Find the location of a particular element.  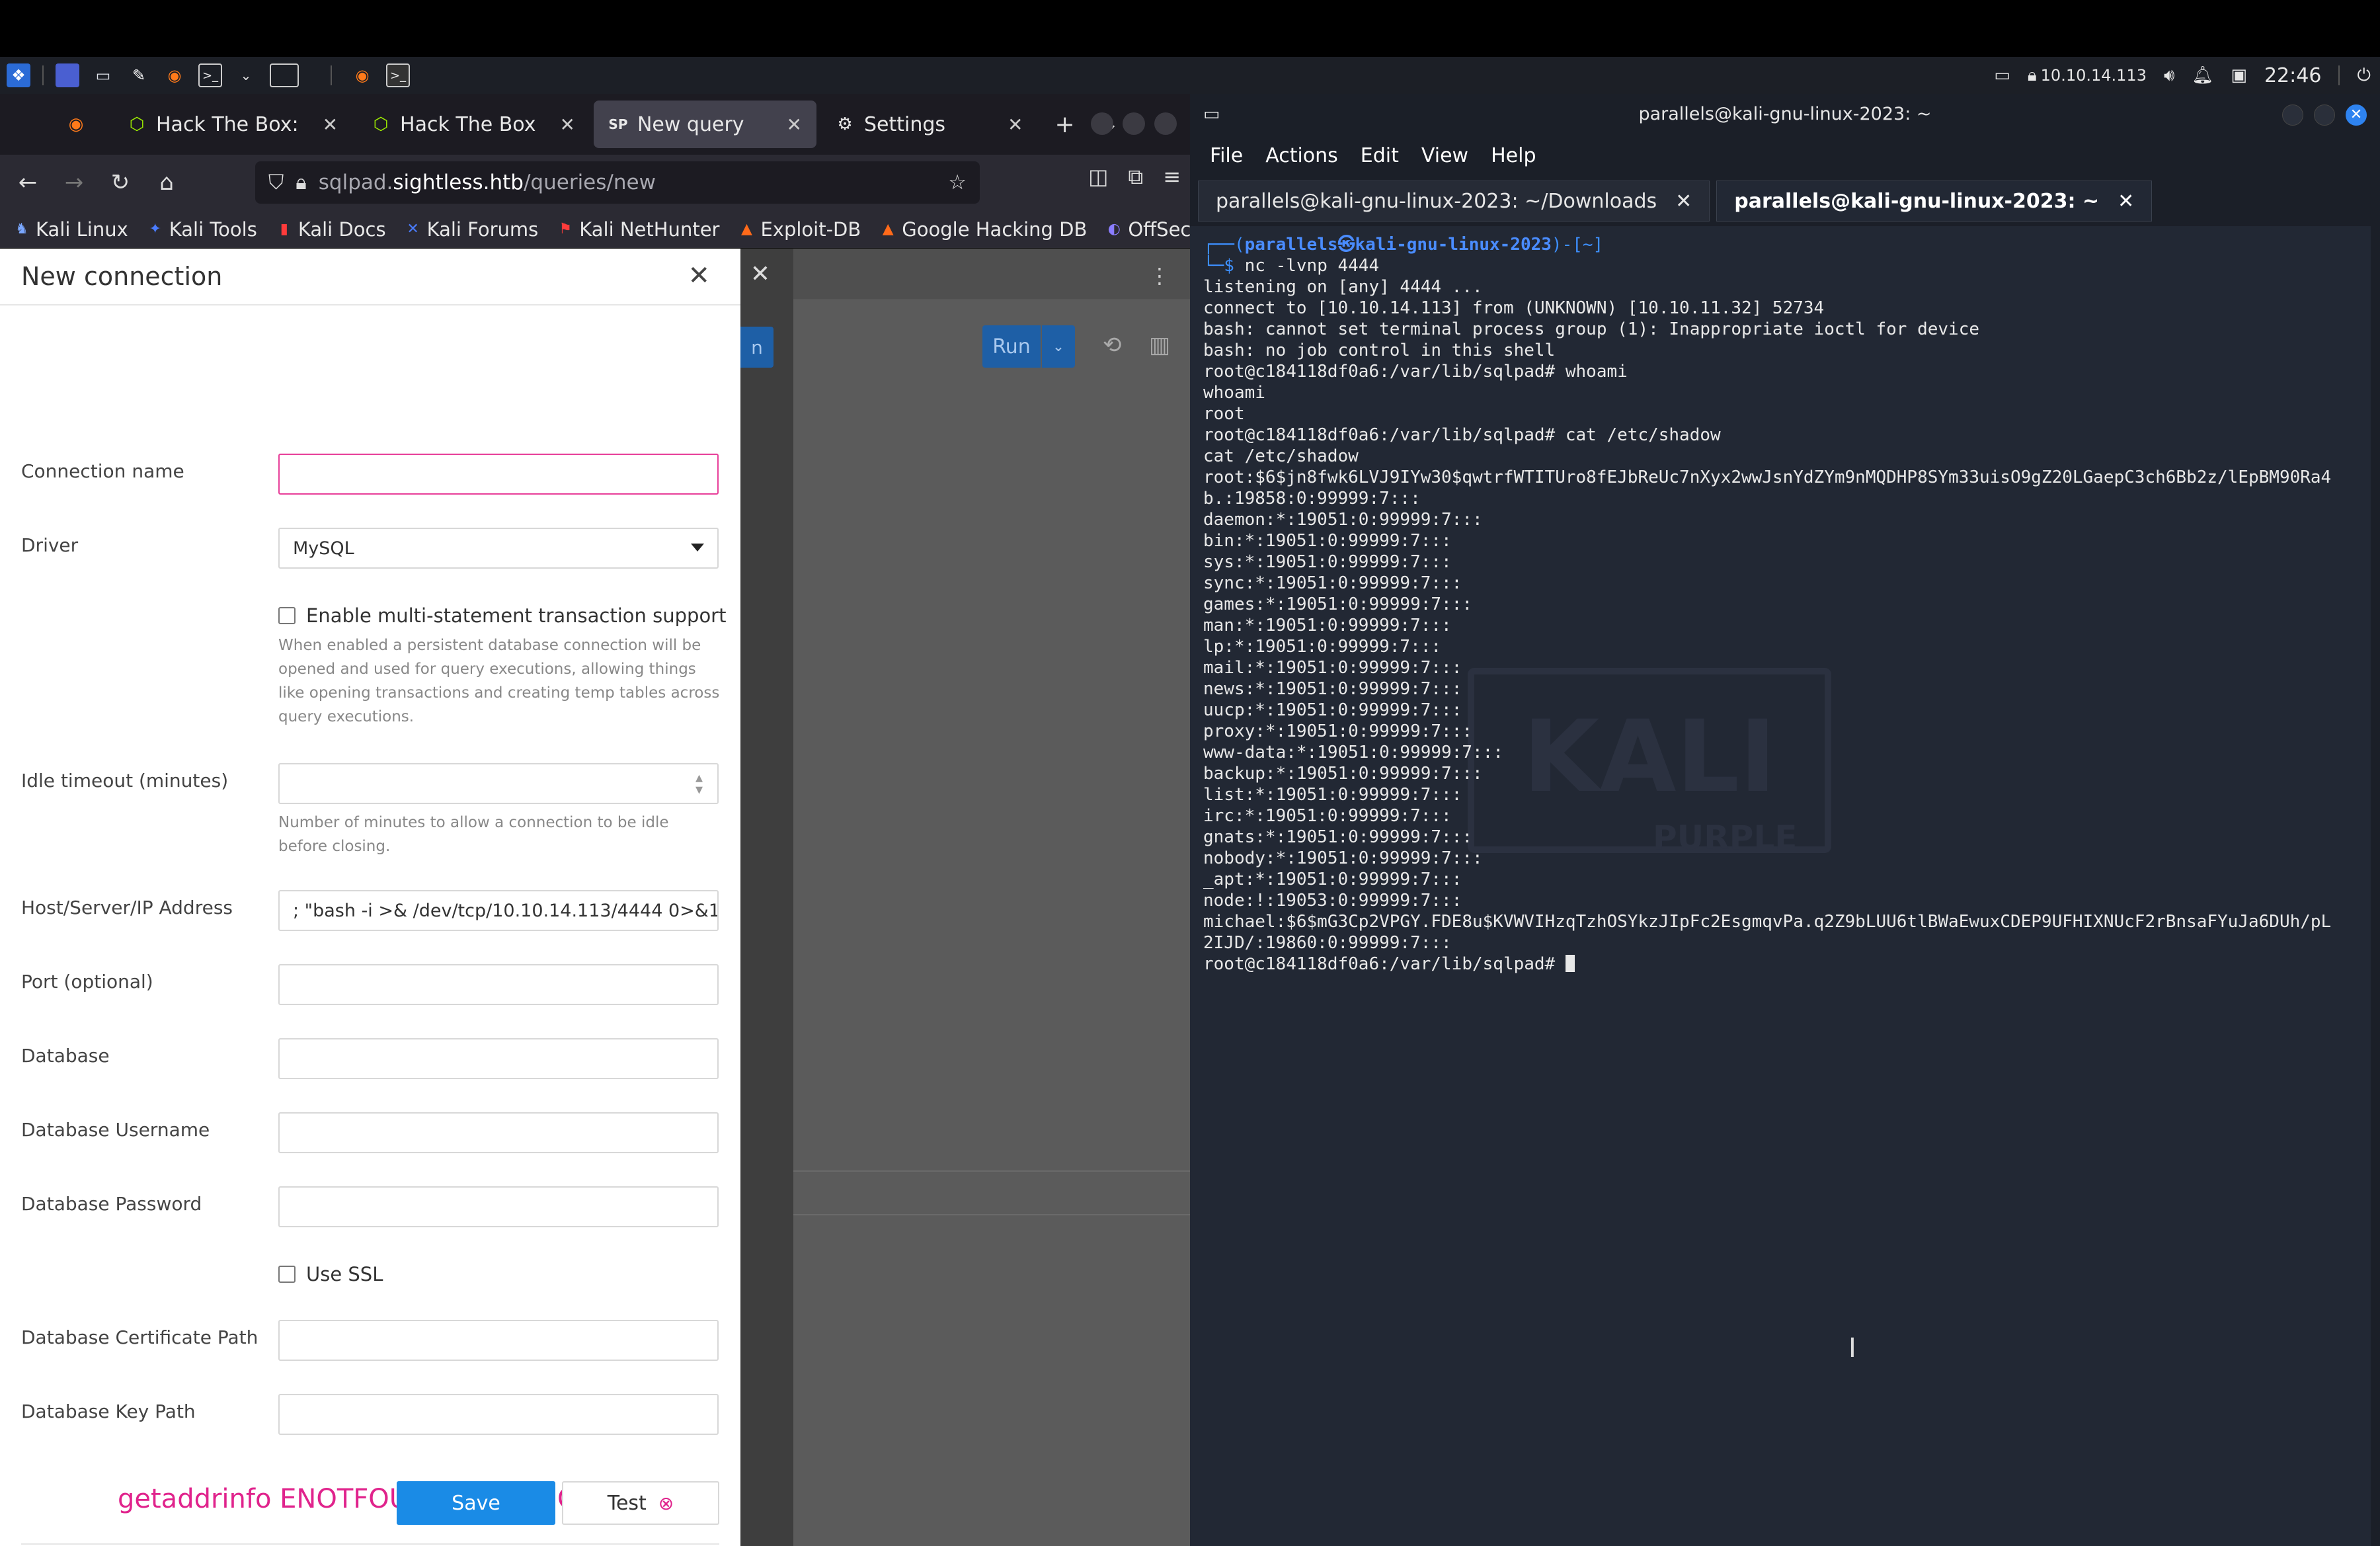

bookmark-offsec: ◐ OffSec is located at coordinates (1148, 229).